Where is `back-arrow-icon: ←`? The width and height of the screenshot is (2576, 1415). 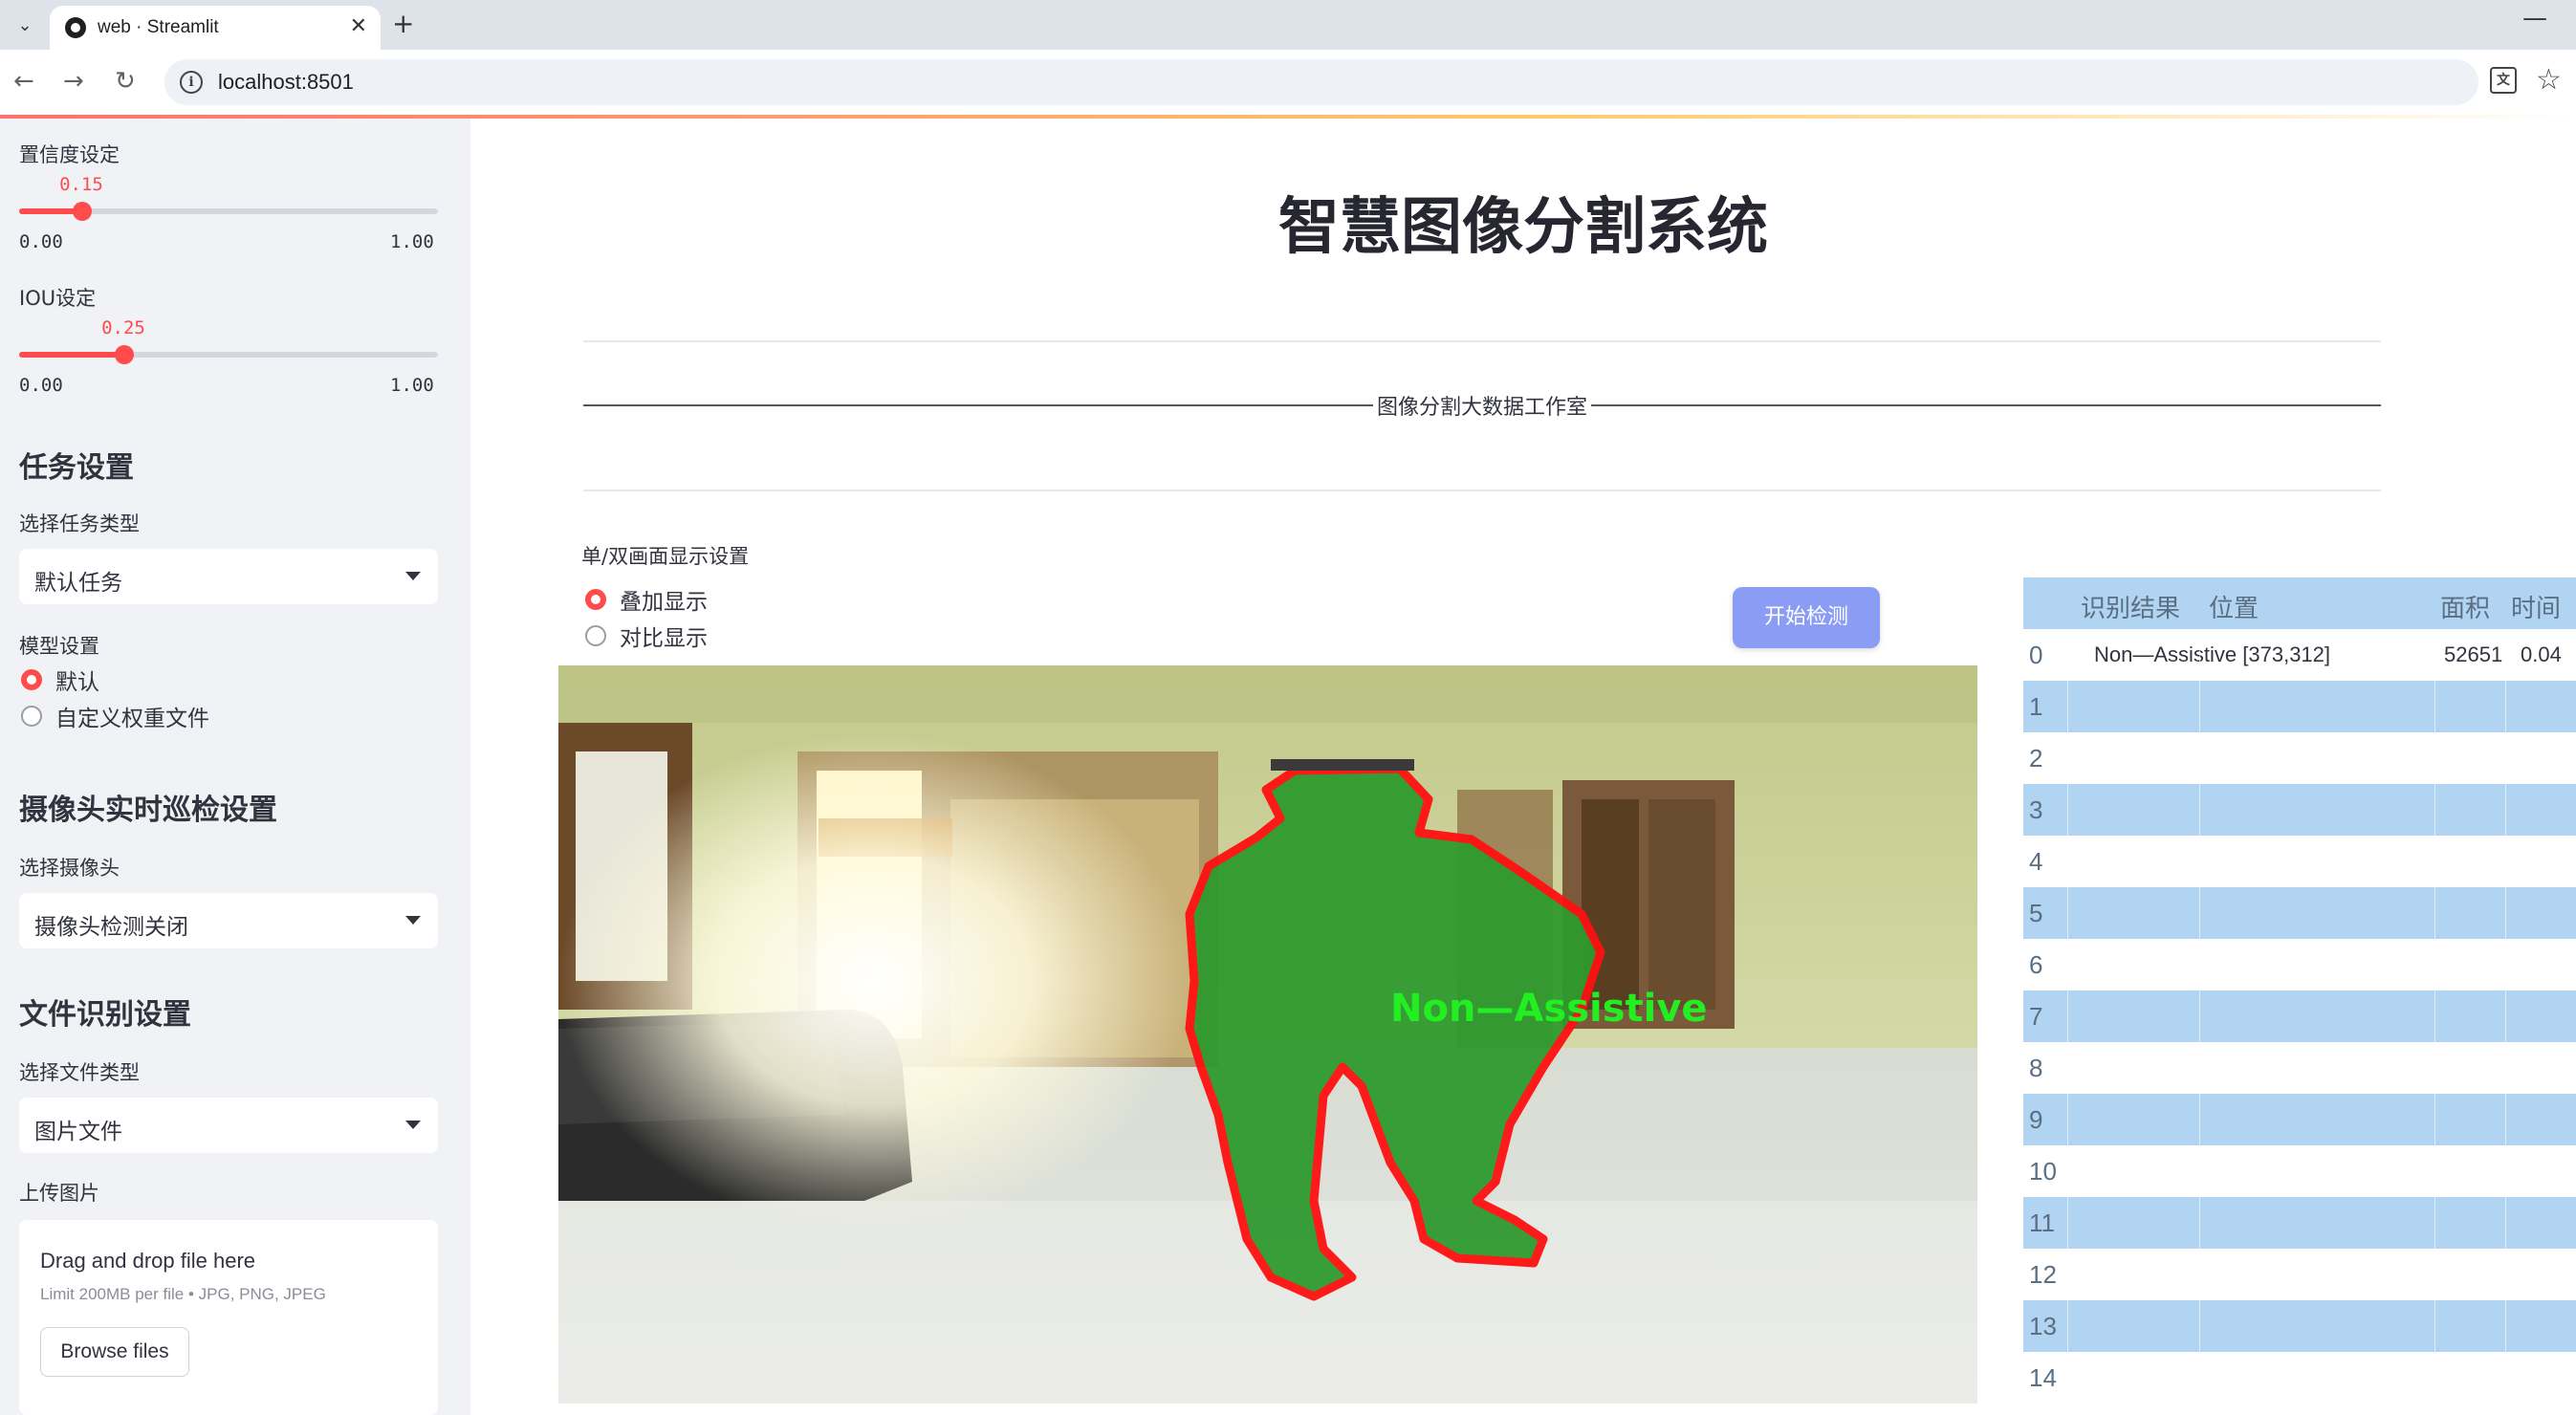 back-arrow-icon: ← is located at coordinates (23, 81).